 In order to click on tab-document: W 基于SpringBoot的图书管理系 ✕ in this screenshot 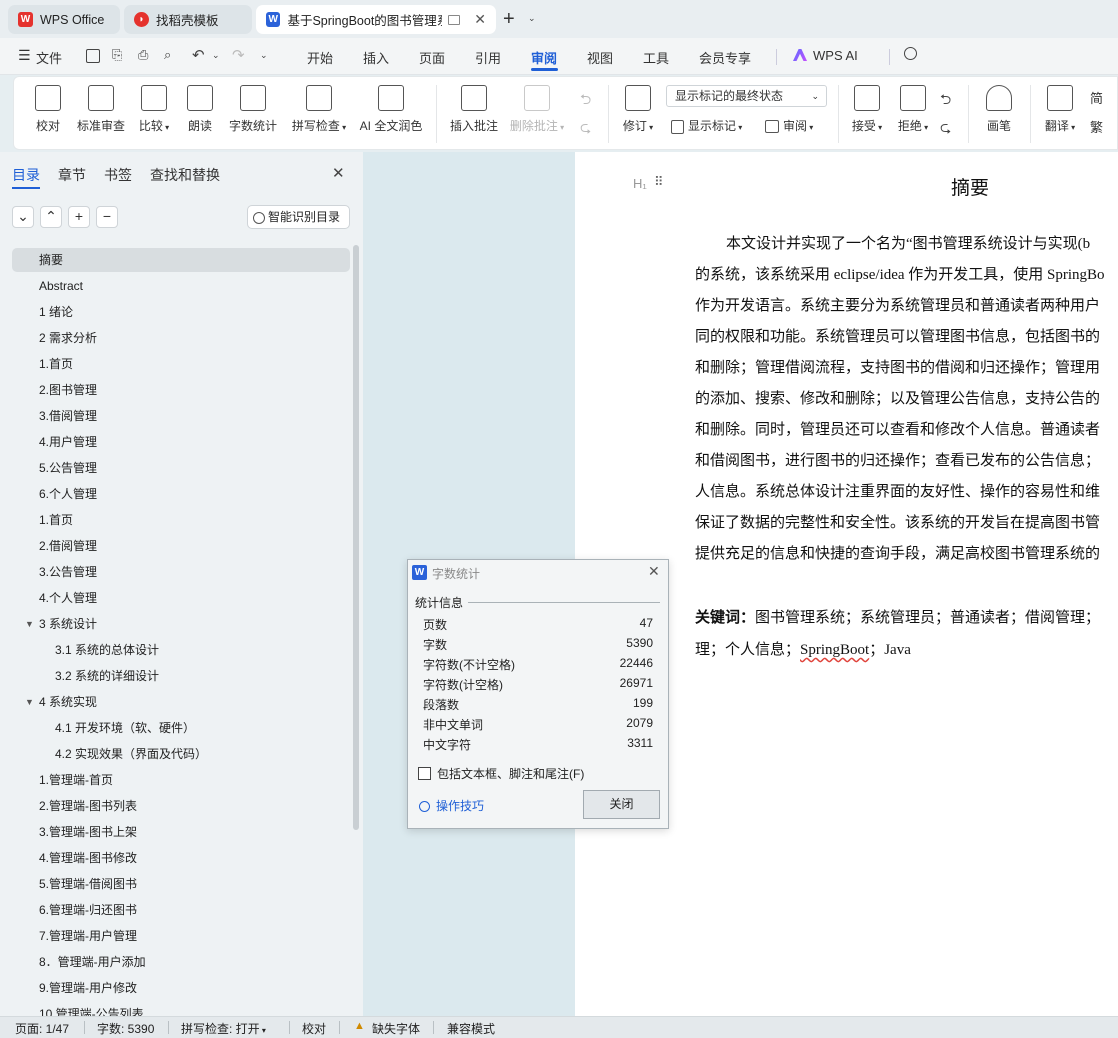, I will do `click(376, 19)`.